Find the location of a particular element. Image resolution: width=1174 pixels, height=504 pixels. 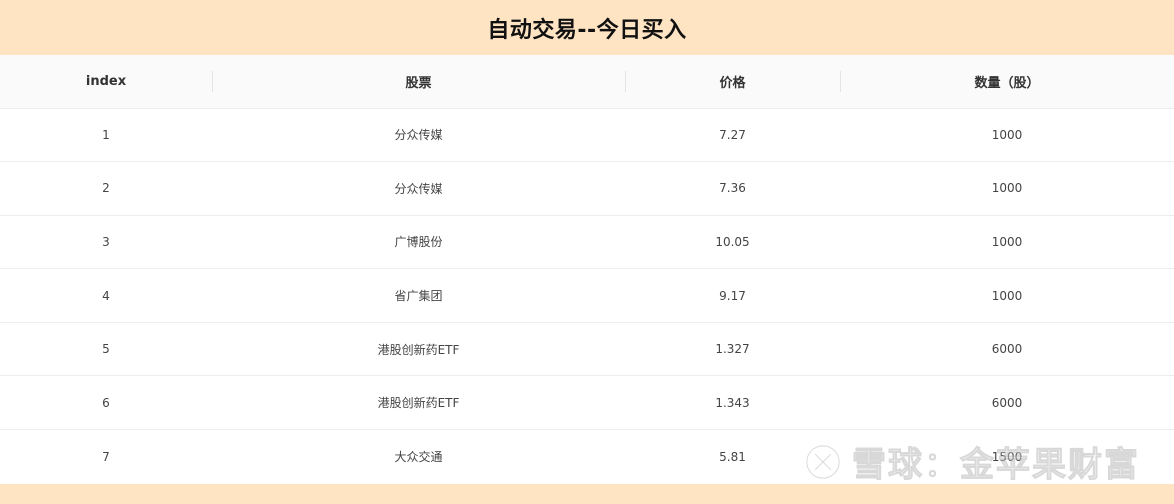

bottom-band is located at coordinates (587, 494).